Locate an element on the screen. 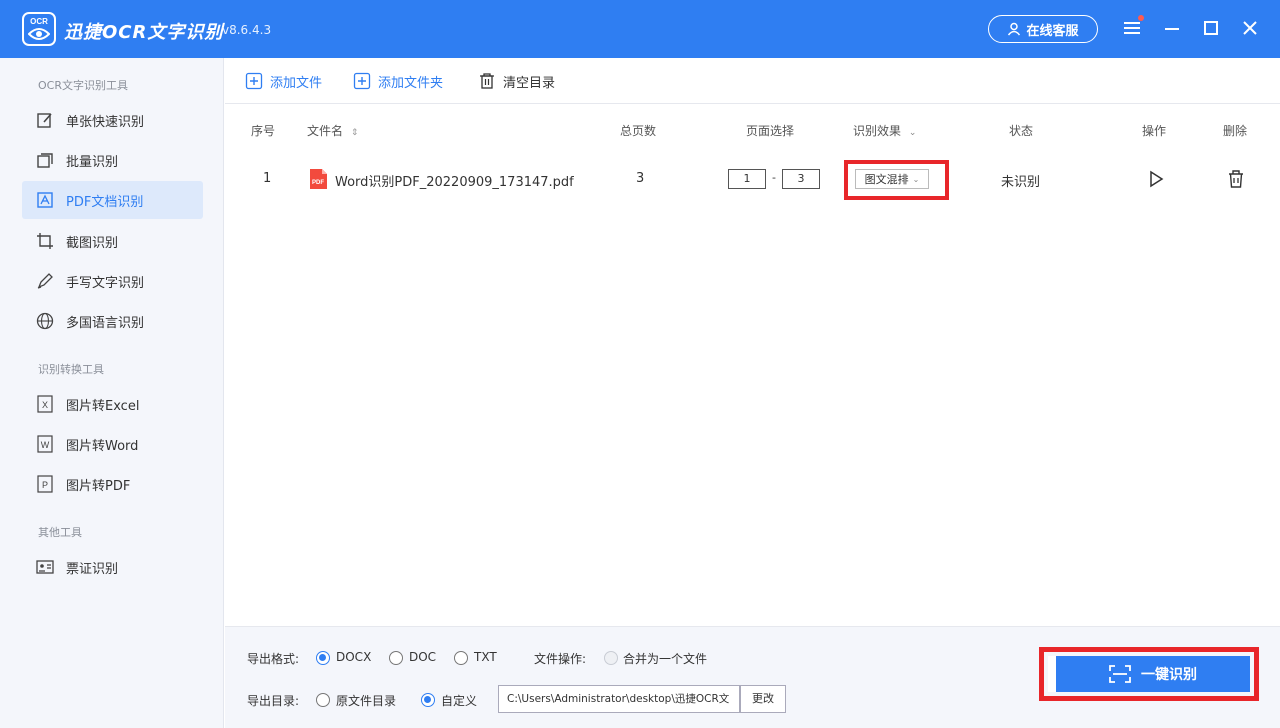 The height and width of the screenshot is (728, 1280). close-button is located at coordinates (1250, 28).